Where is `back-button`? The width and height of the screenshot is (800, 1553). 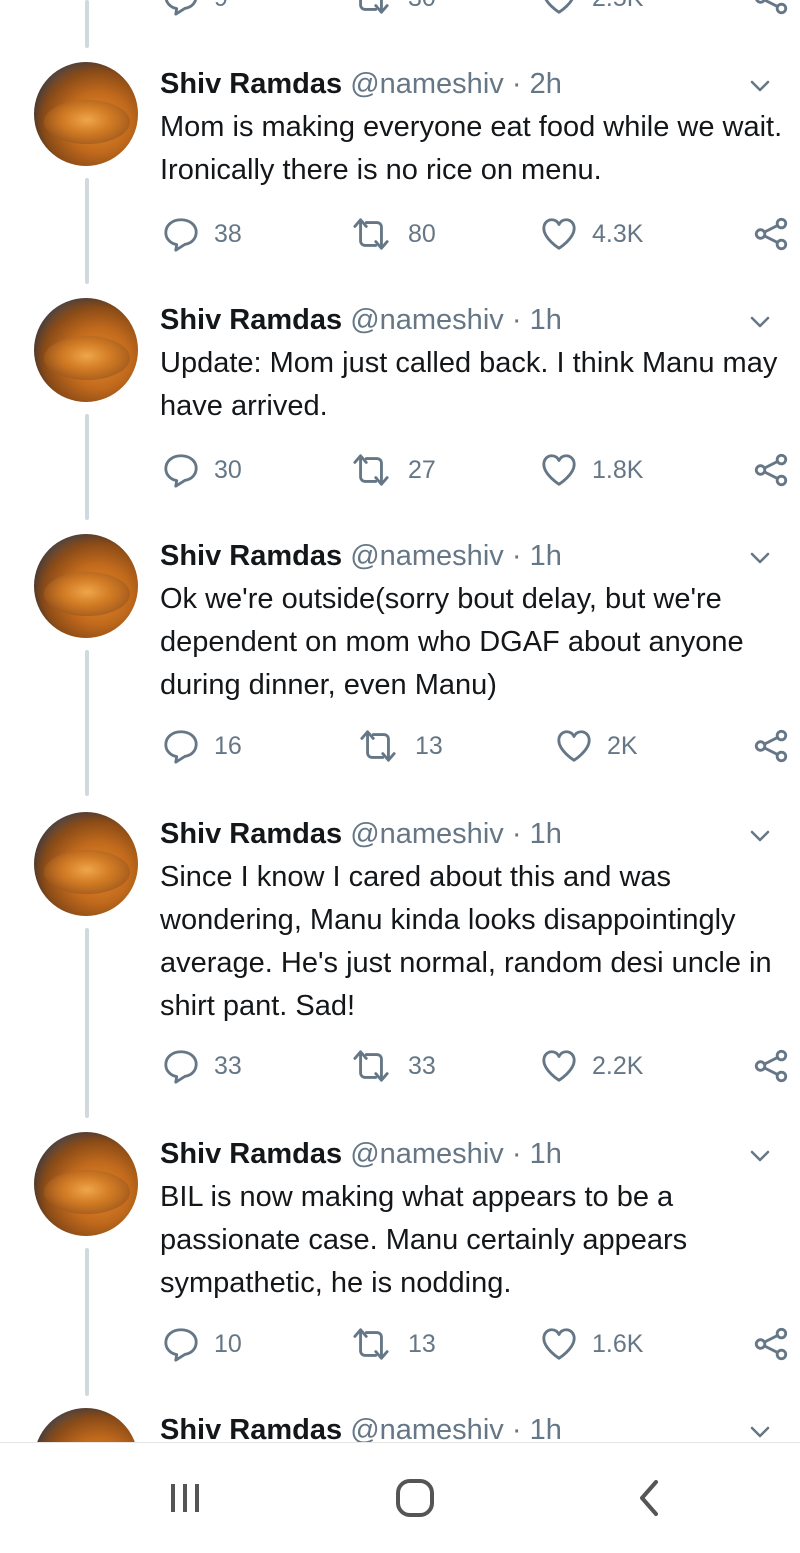 back-button is located at coordinates (650, 1498).